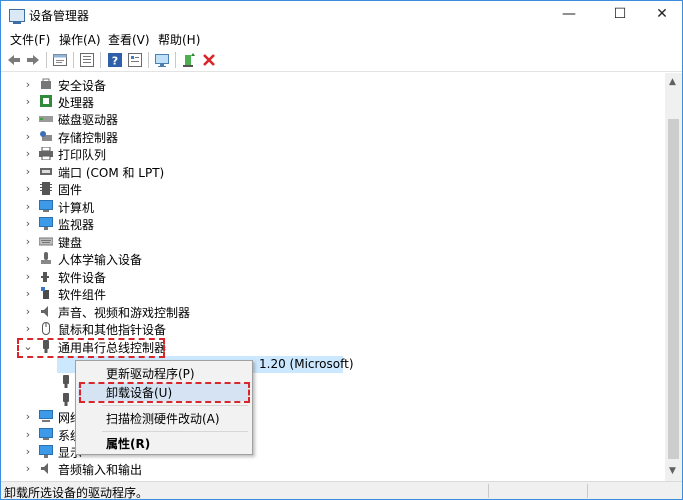 Image resolution: width=683 pixels, height=500 pixels. What do you see at coordinates (46, 328) in the screenshot?
I see `mouse-icon` at bounding box center [46, 328].